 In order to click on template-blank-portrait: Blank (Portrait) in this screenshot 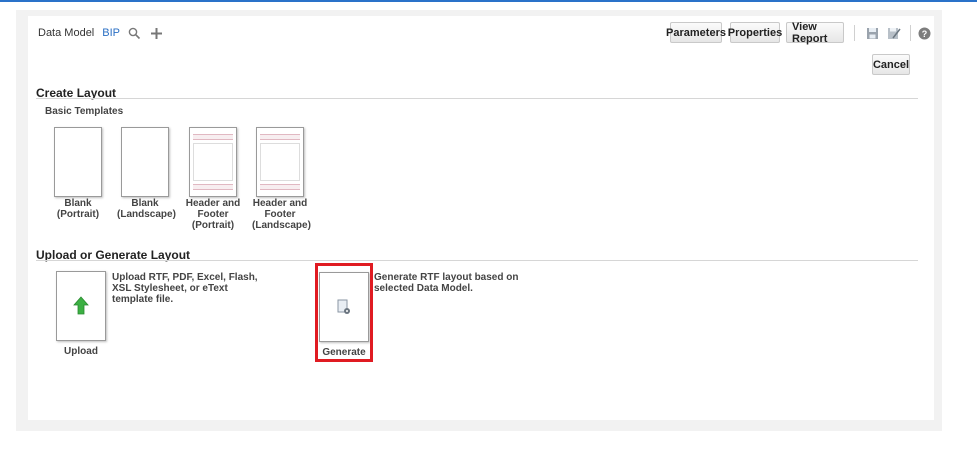, I will do `click(78, 173)`.